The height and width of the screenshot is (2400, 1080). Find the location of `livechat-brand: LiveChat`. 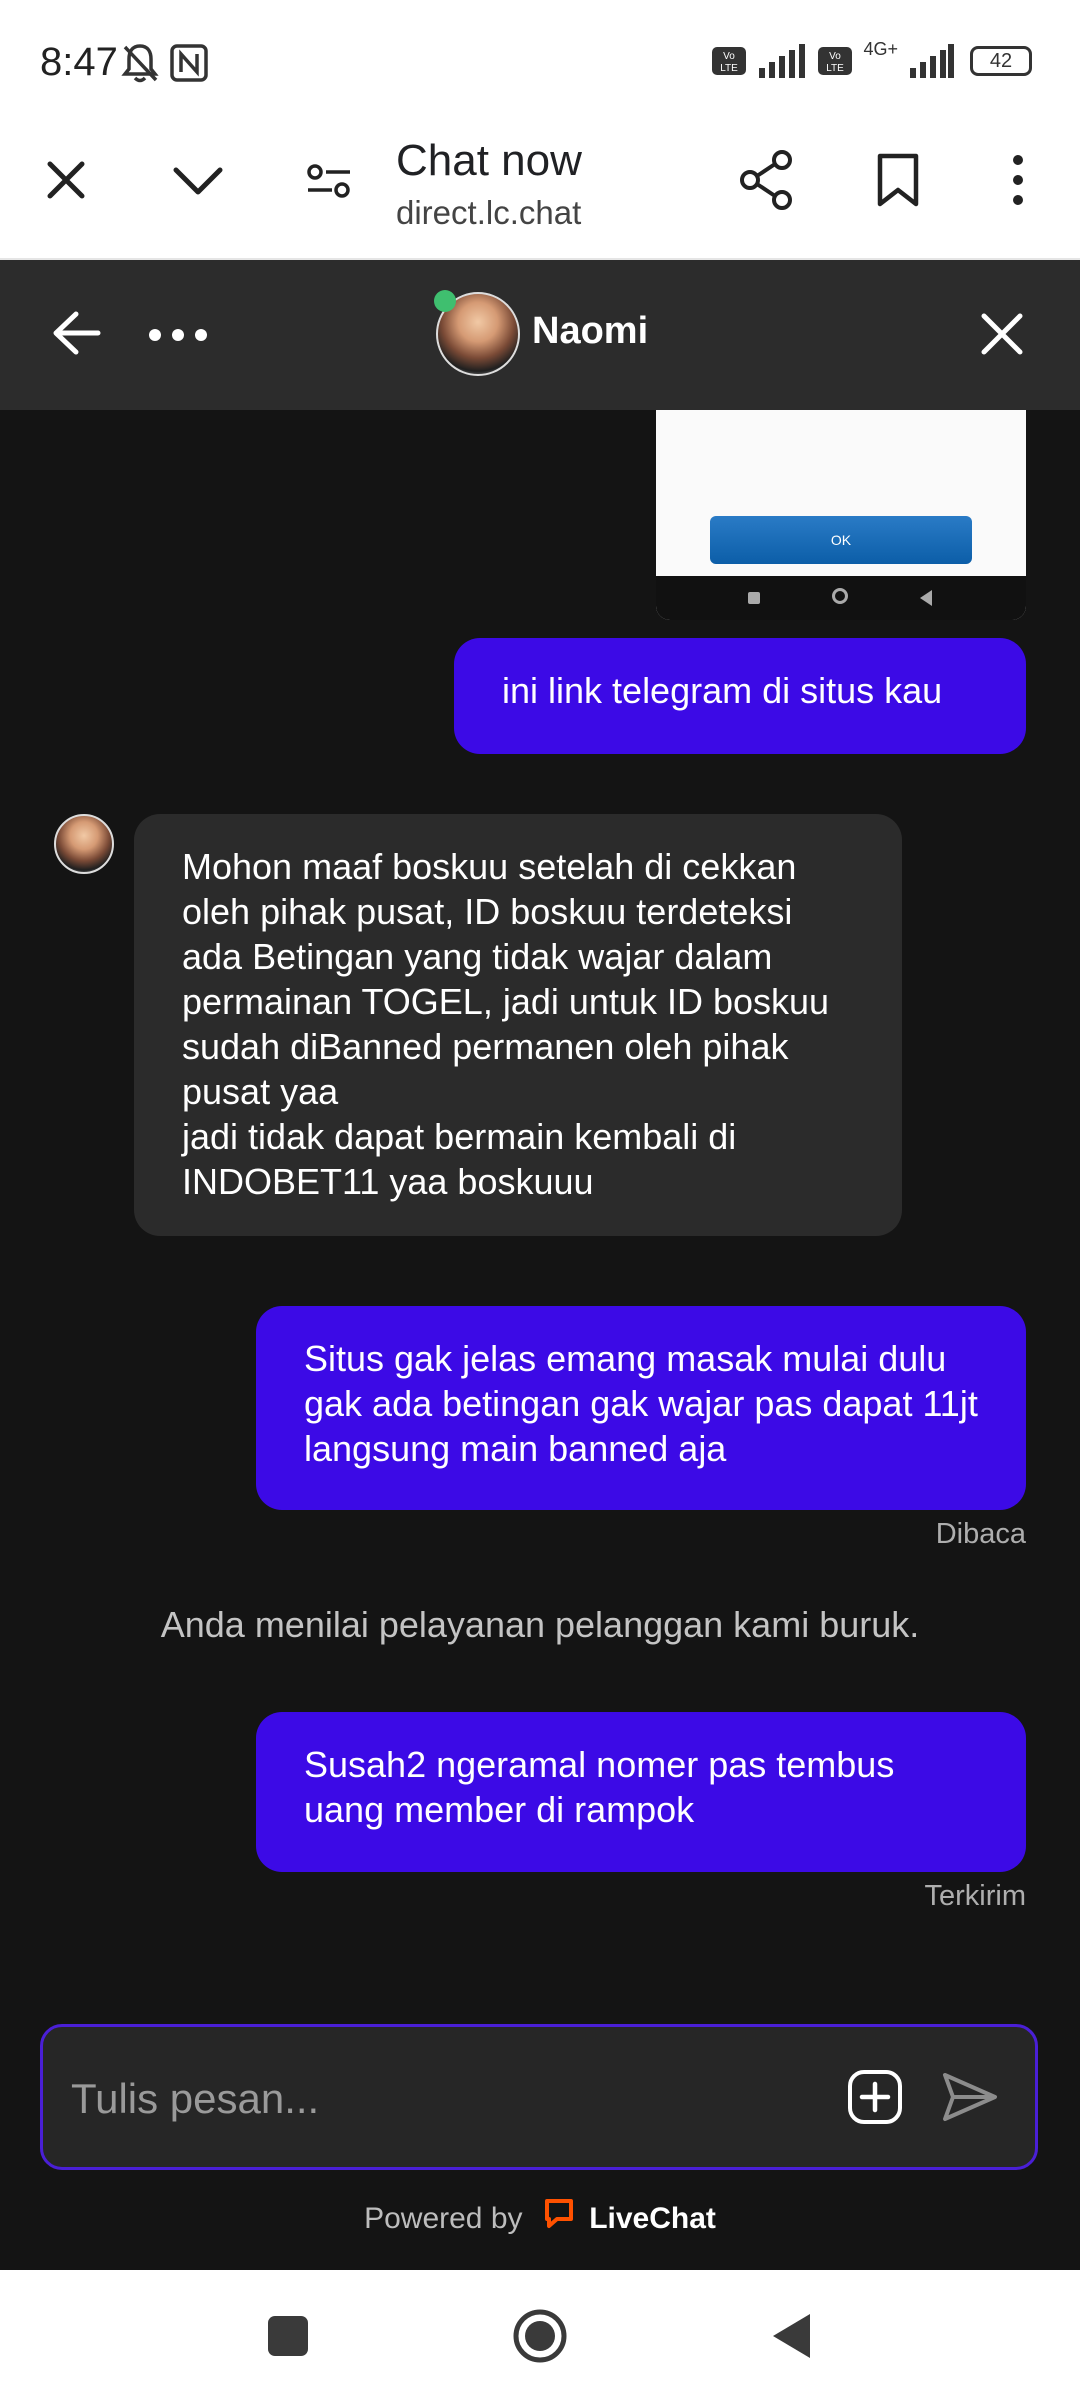

livechat-brand: LiveChat is located at coordinates (652, 2218).